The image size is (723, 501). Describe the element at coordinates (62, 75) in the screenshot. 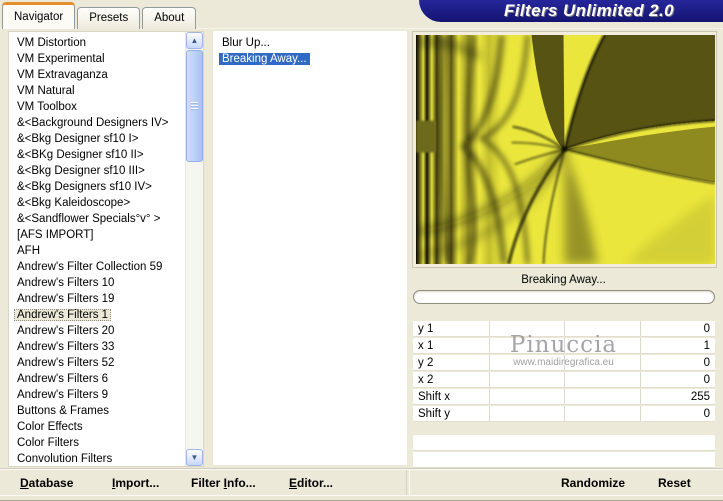

I see `category-label: VM Extravaganza` at that location.